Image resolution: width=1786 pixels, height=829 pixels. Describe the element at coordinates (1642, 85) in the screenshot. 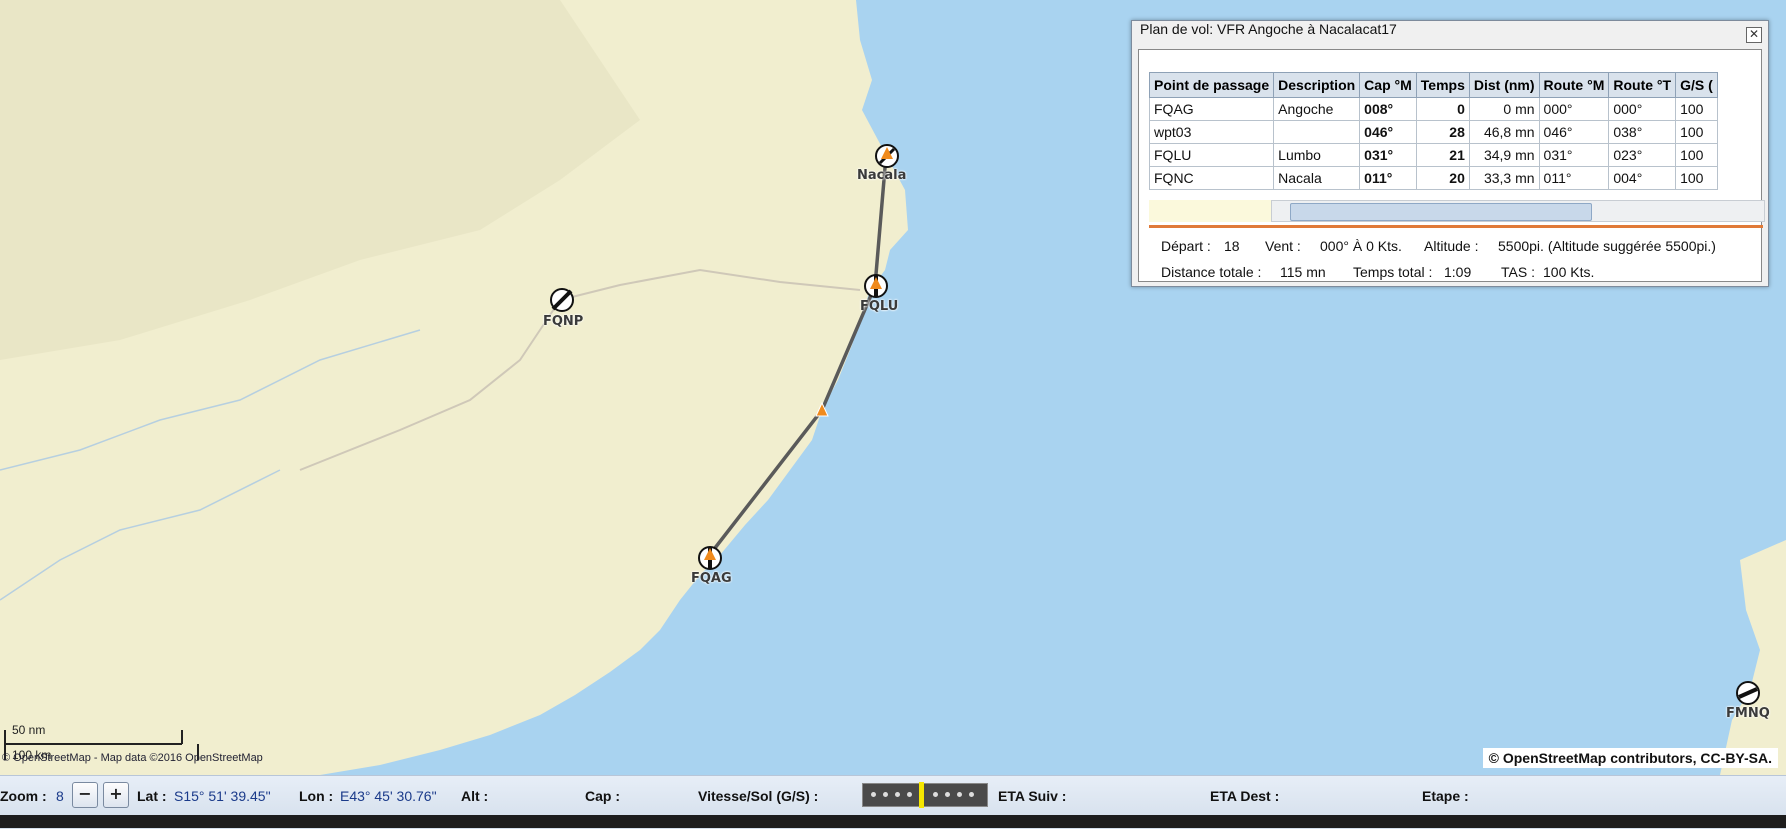

I see `column-header: Route °T` at that location.